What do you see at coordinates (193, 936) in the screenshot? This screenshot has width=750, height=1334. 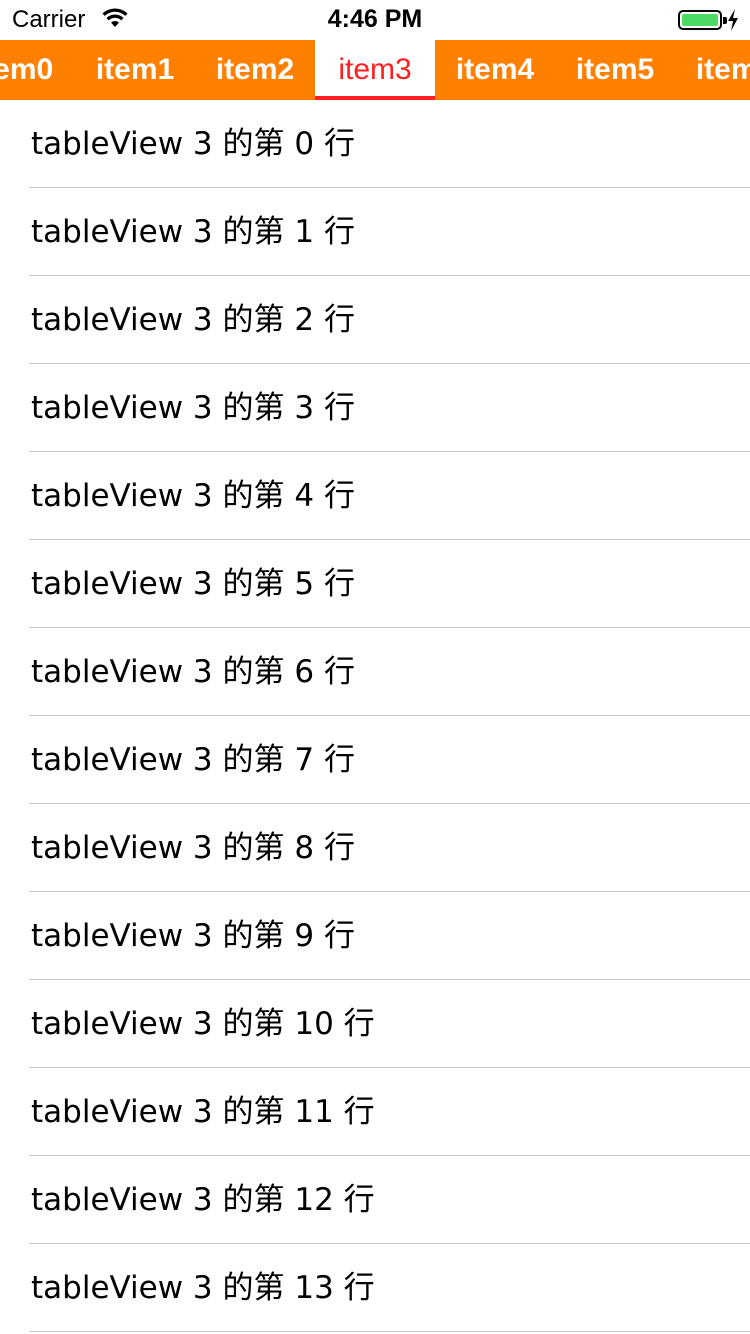 I see `row-label: tableView 3 的第 9 行` at bounding box center [193, 936].